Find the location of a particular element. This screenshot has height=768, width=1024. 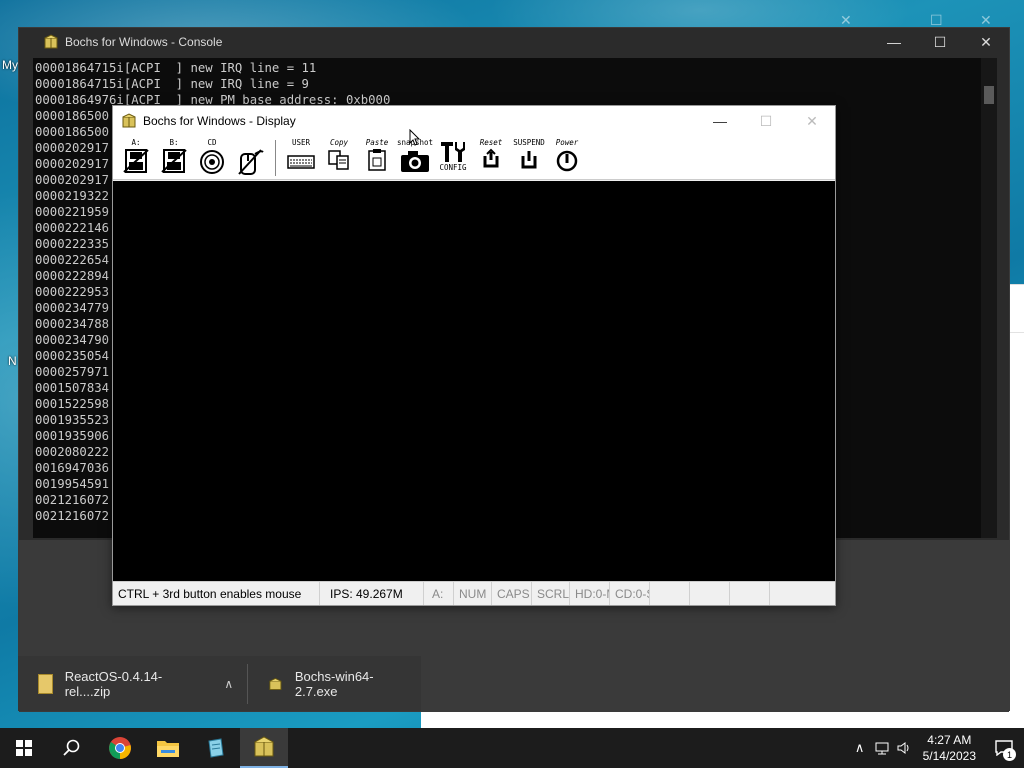

cdrom-label: CD is located at coordinates (212, 142).